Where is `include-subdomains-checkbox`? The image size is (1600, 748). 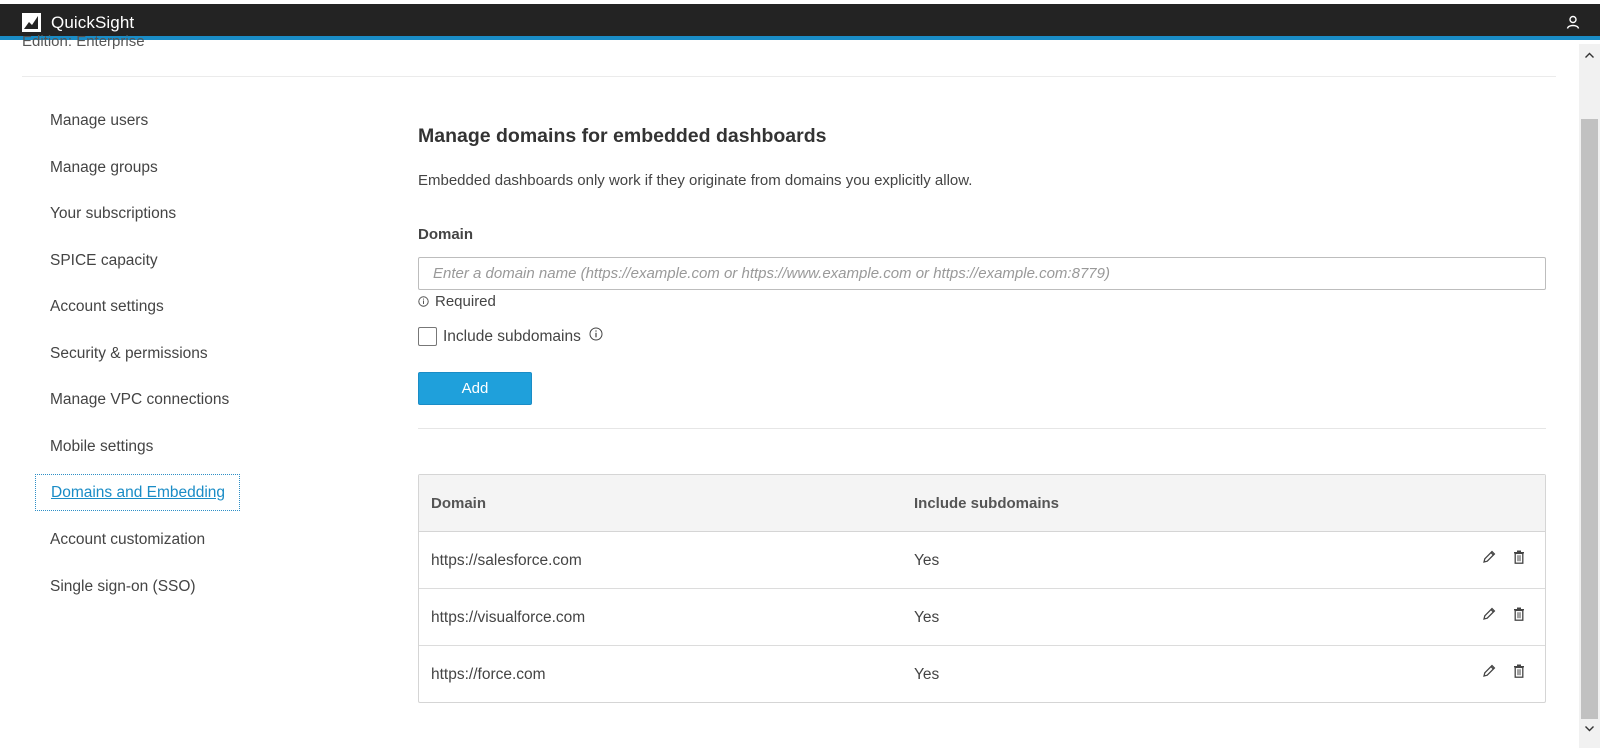
include-subdomains-checkbox is located at coordinates (427, 336).